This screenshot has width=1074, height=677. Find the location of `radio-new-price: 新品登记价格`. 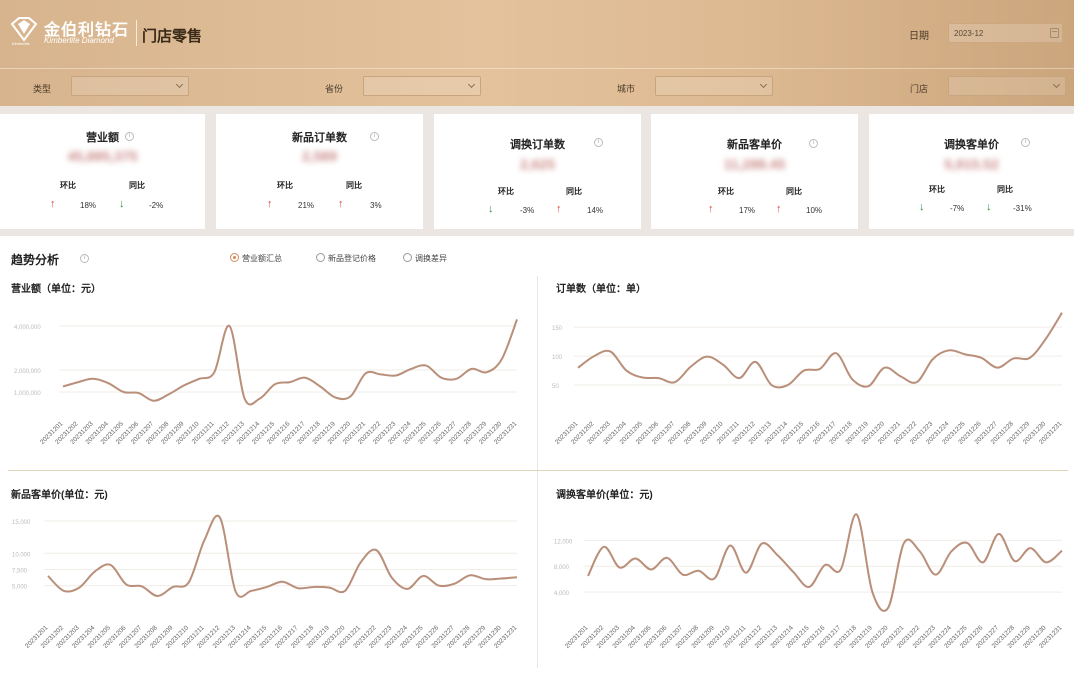

radio-new-price: 新品登记价格 is located at coordinates (346, 258).